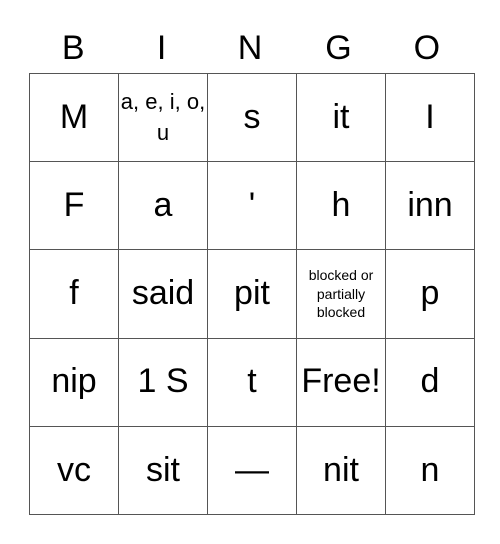  I want to click on bingo-row: nip 1 St Free! d, so click(252, 382).